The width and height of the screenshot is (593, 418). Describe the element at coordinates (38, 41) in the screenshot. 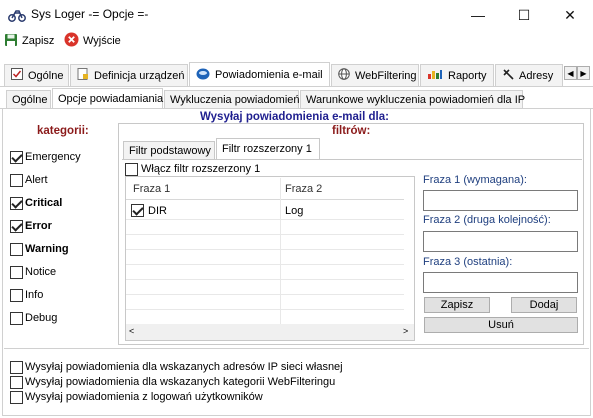

I see `save-label: Zapisz` at that location.